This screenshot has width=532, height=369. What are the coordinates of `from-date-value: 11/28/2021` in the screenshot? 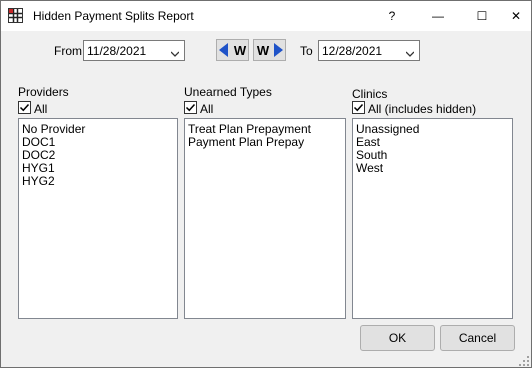 It's located at (117, 51).